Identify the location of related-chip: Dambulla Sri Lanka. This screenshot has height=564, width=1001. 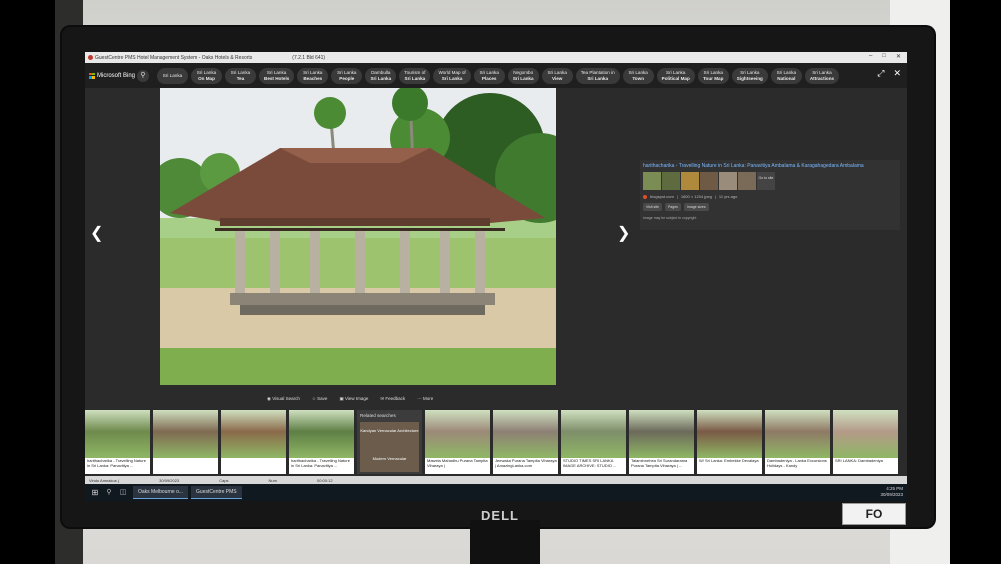
(381, 75).